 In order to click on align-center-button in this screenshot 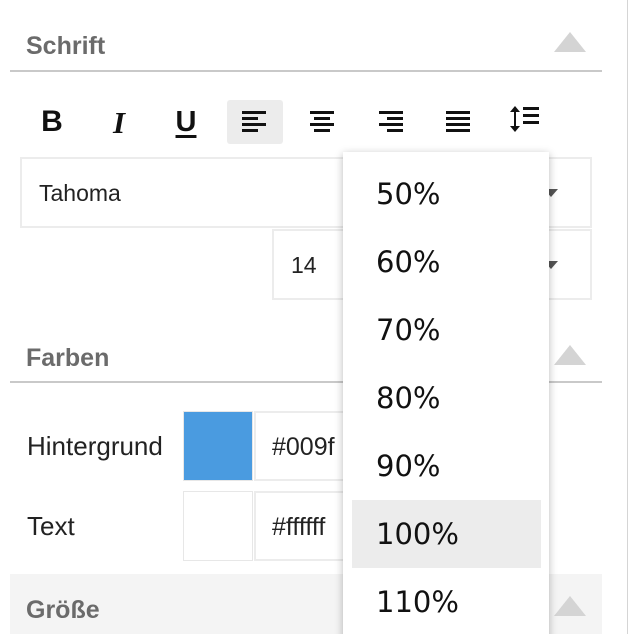, I will do `click(322, 122)`.